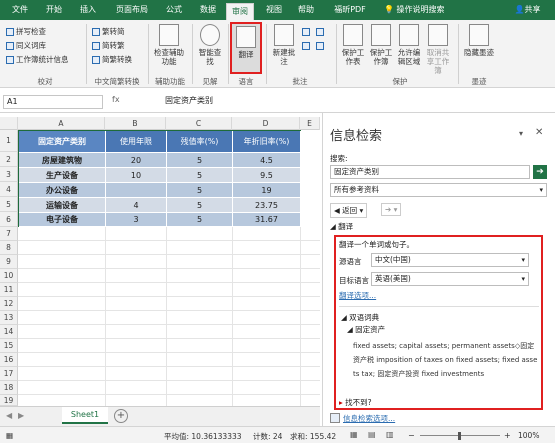  I want to click on table-cell: 19, so click(267, 190).